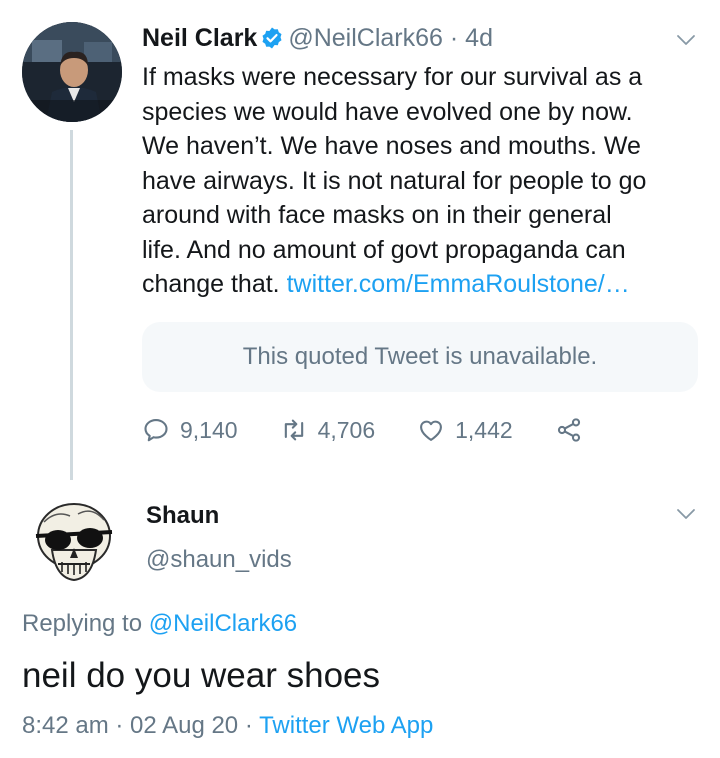  I want to click on retweet-icon, so click(293, 430).